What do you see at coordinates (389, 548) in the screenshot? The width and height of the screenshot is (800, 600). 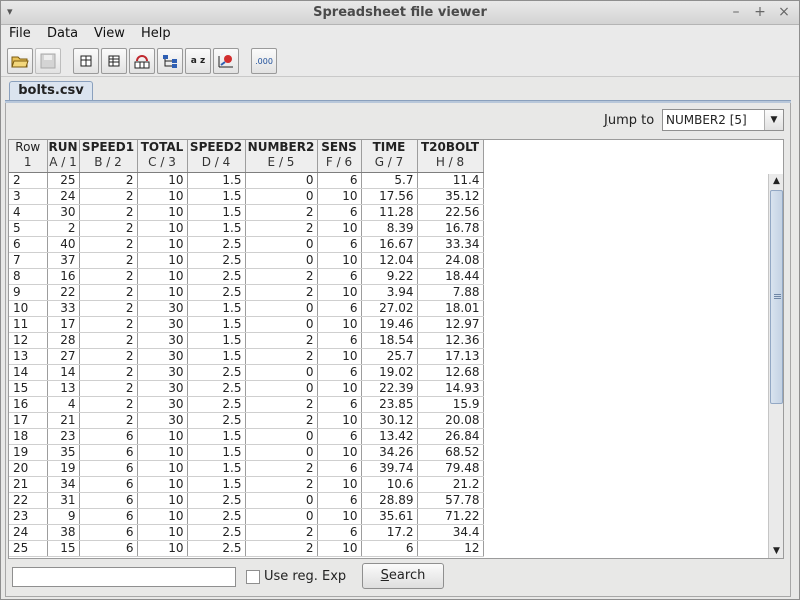 I see `cell-time: 6` at bounding box center [389, 548].